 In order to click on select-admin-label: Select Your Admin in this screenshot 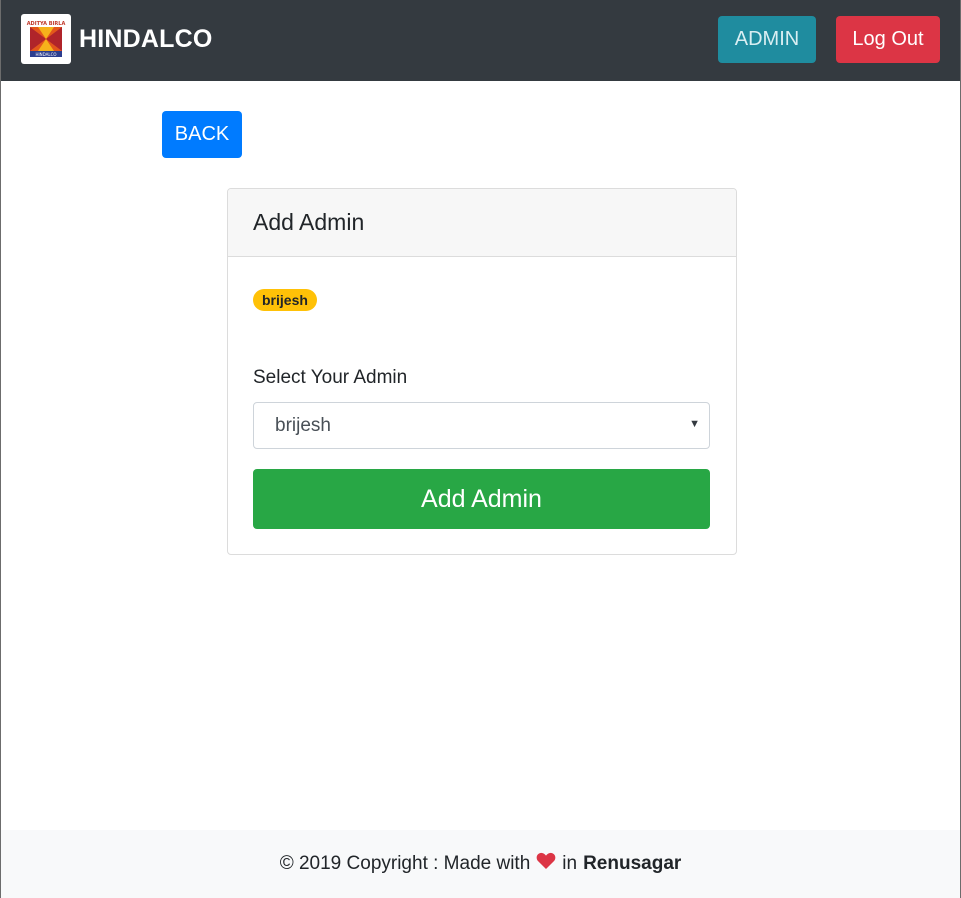, I will do `click(330, 377)`.